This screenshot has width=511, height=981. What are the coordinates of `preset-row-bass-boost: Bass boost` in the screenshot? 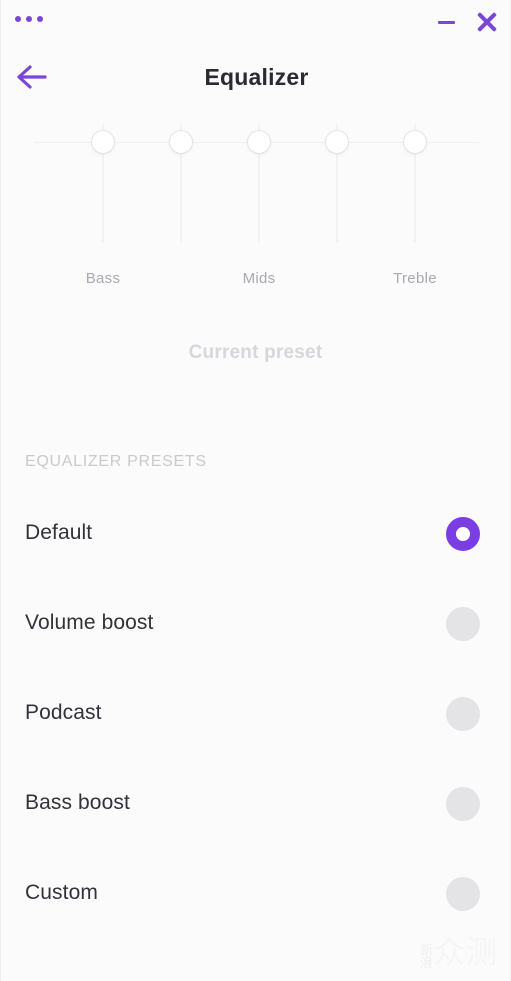 It's located at (255, 820).